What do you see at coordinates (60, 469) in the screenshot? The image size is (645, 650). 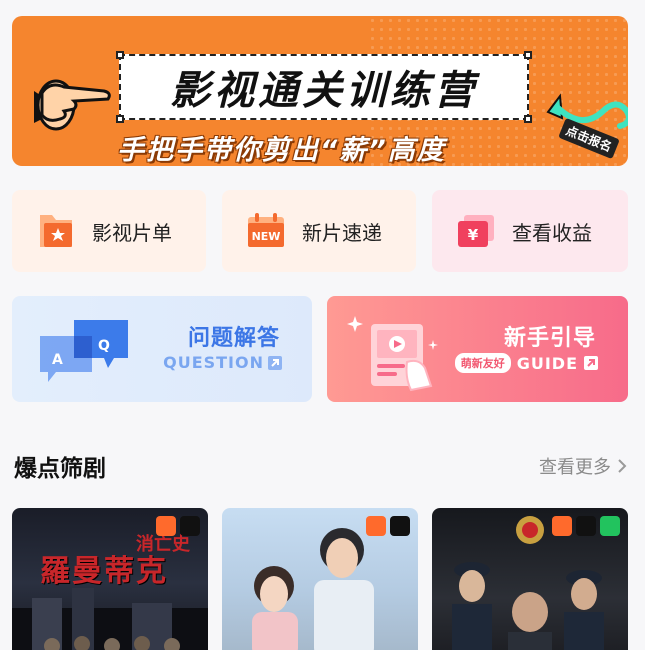 I see `section-title: 爆点筛剧` at bounding box center [60, 469].